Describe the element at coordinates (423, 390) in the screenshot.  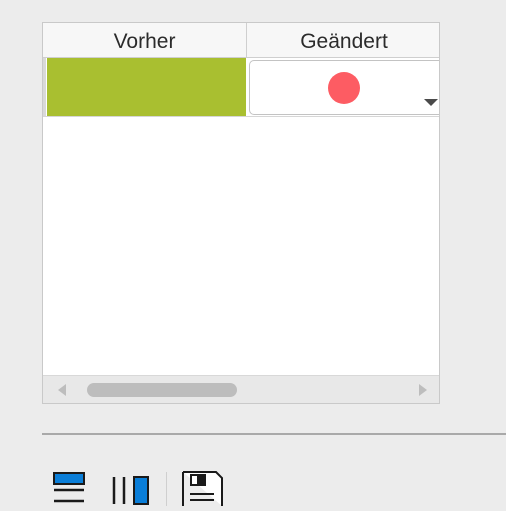
I see `scroll-right-arrow-icon` at that location.